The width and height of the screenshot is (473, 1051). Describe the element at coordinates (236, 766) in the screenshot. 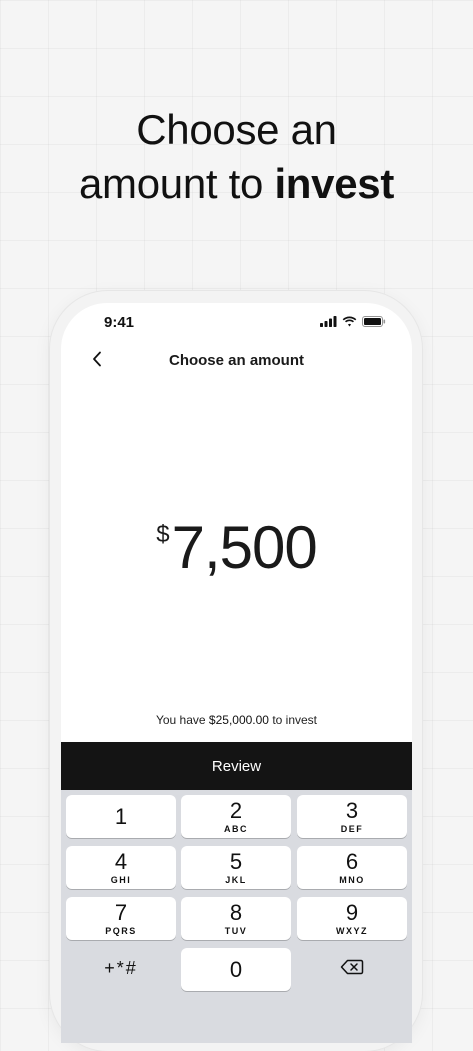

I see `review-button: Review` at that location.